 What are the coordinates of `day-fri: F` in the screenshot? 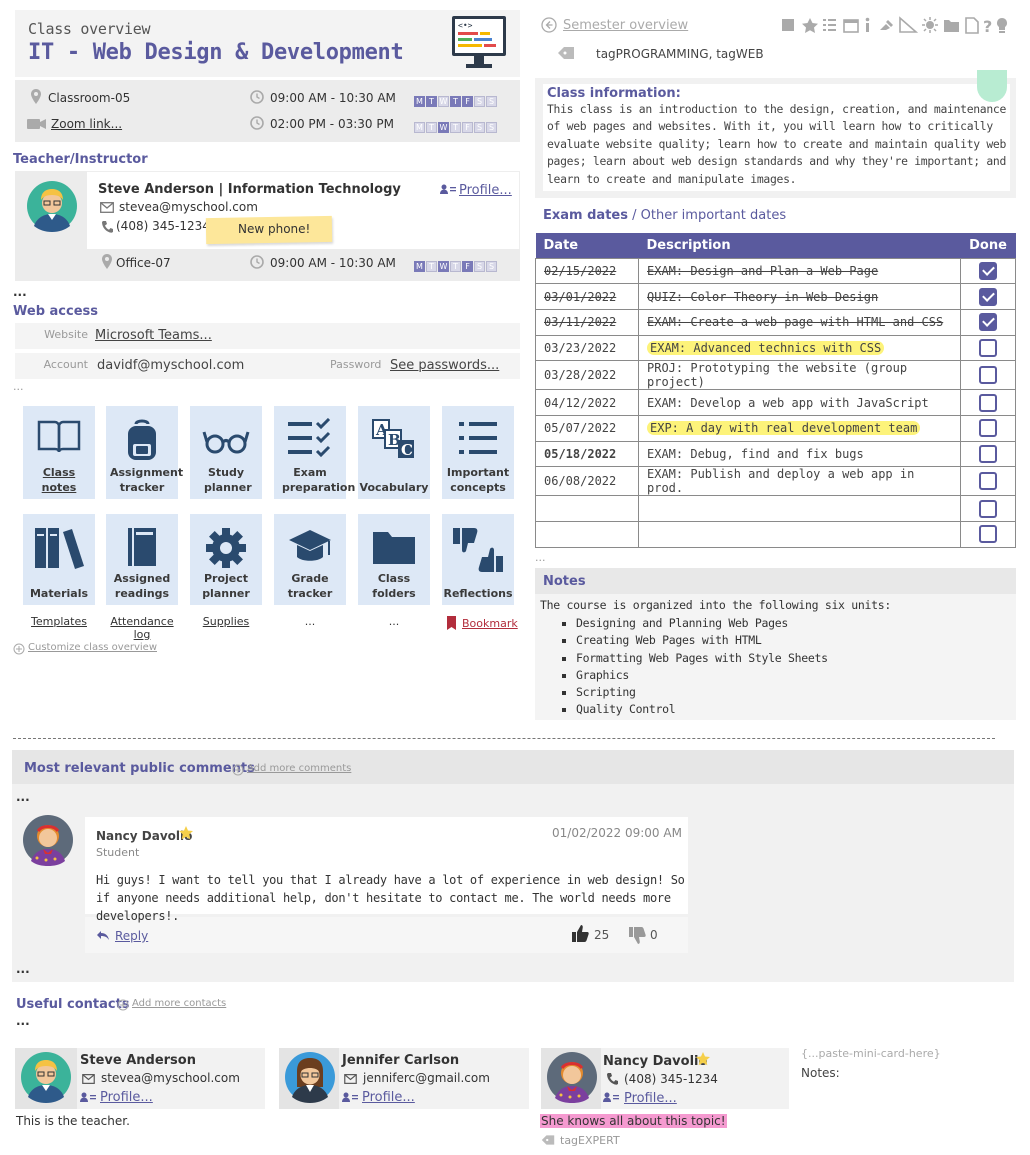 It's located at (467, 266).